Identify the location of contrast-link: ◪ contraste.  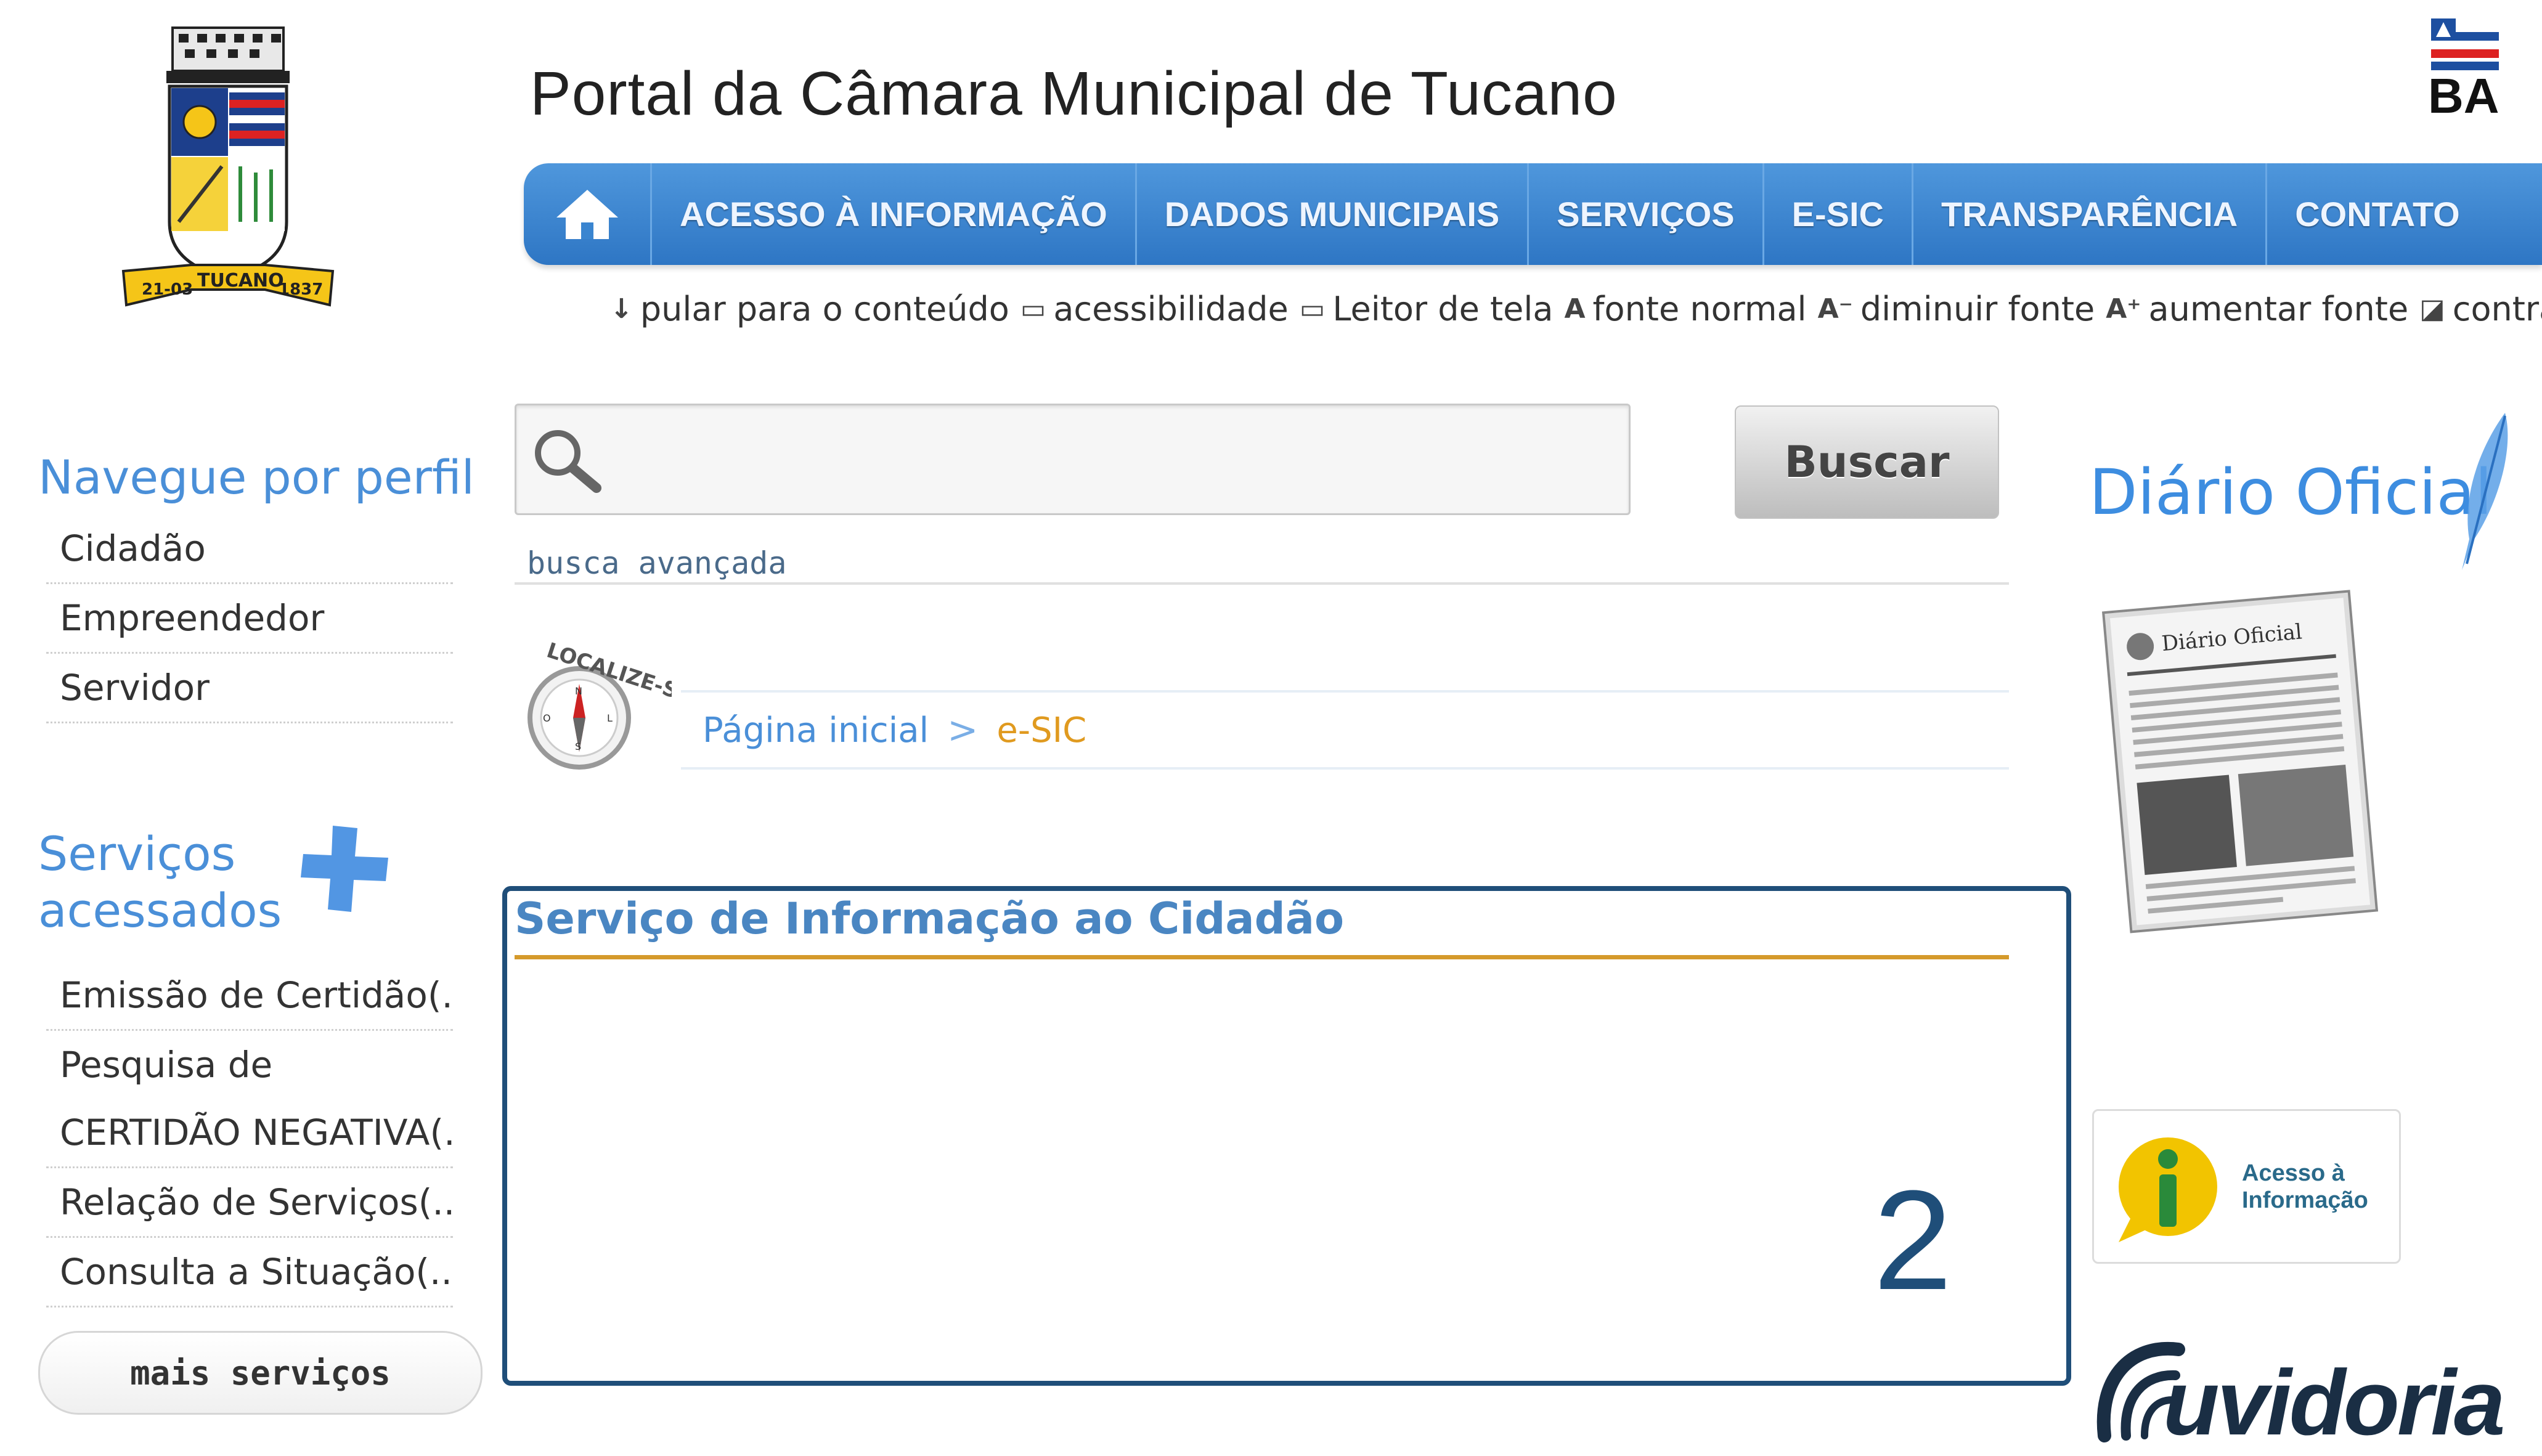
(2480, 309).